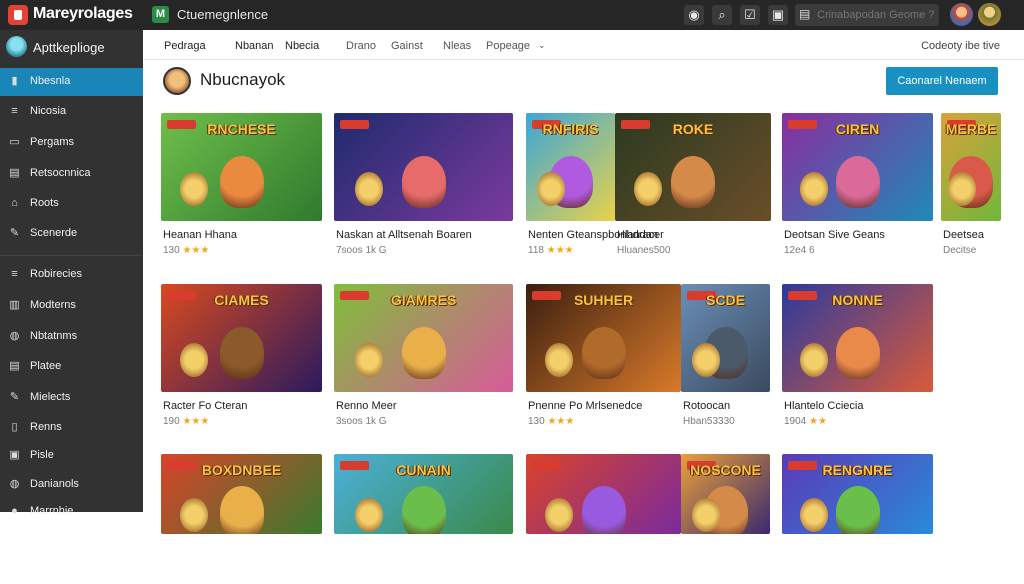 Image resolution: width=1024 pixels, height=584 pixels. Describe the element at coordinates (71, 337) in the screenshot. I see `sidebar-item-nbtatnms: ◍ Nbtatnms` at that location.